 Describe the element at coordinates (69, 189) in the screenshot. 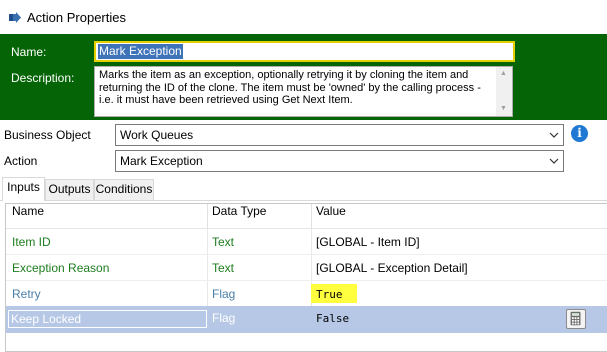

I see `tab-outputs: Outputs` at that location.